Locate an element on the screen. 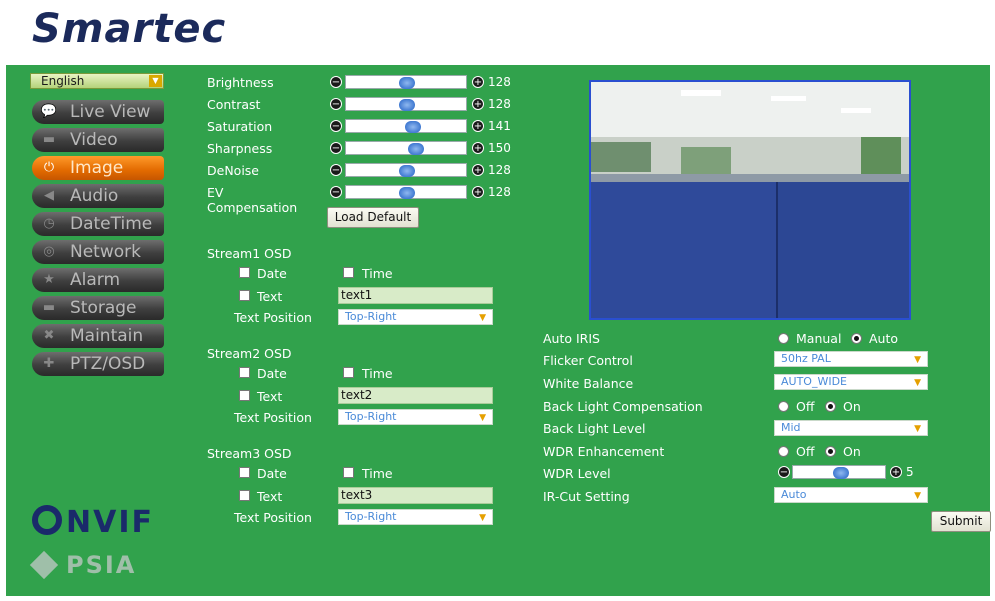 The image size is (995, 601). blc-on-radio is located at coordinates (830, 406).